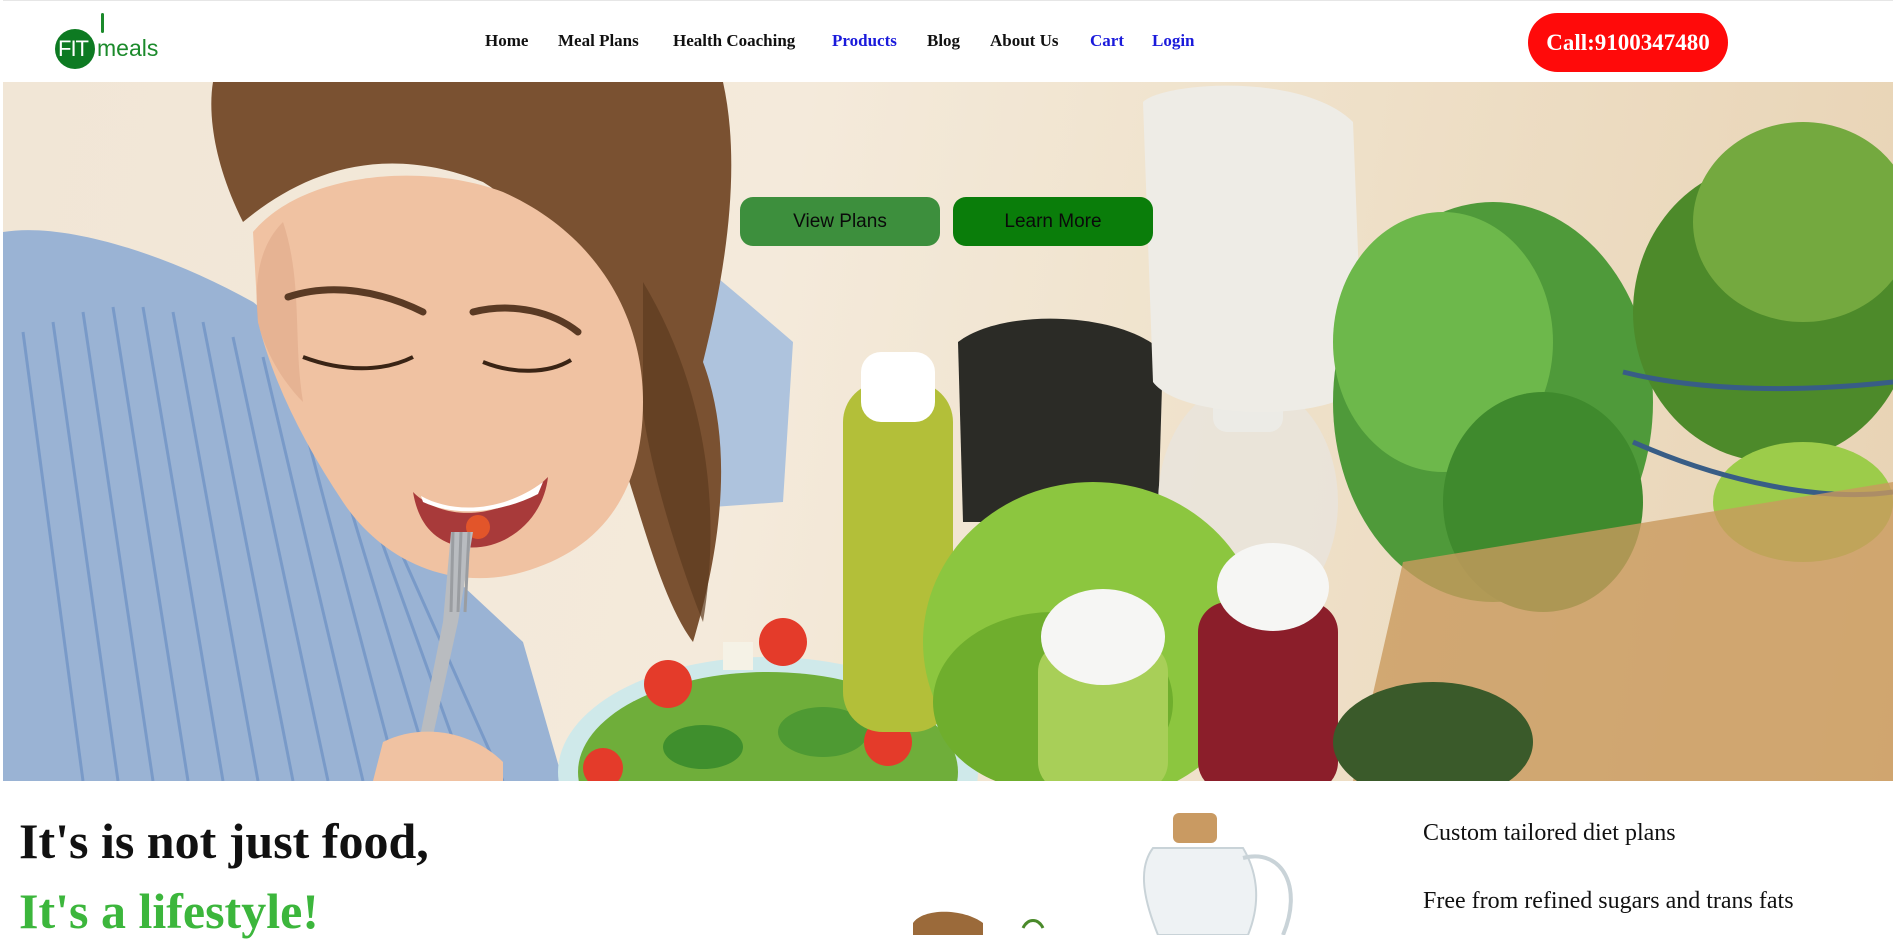  What do you see at coordinates (1608, 901) in the screenshot?
I see `feature-item: Free from refined sugars and trans fats` at bounding box center [1608, 901].